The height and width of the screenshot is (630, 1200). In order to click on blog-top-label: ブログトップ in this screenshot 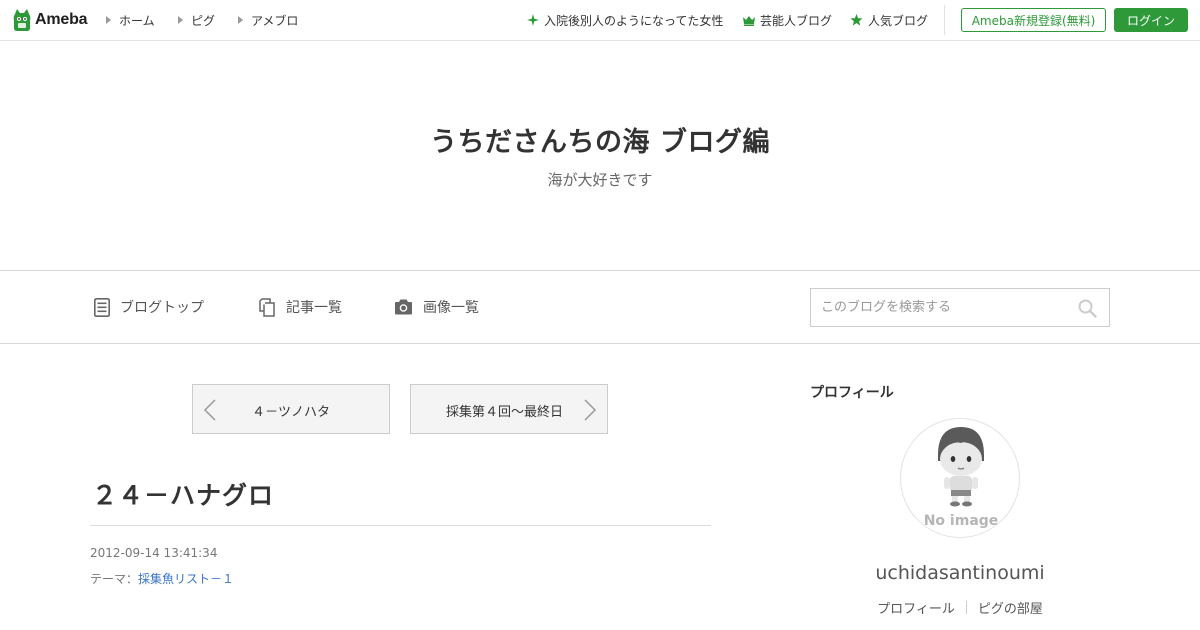, I will do `click(162, 308)`.